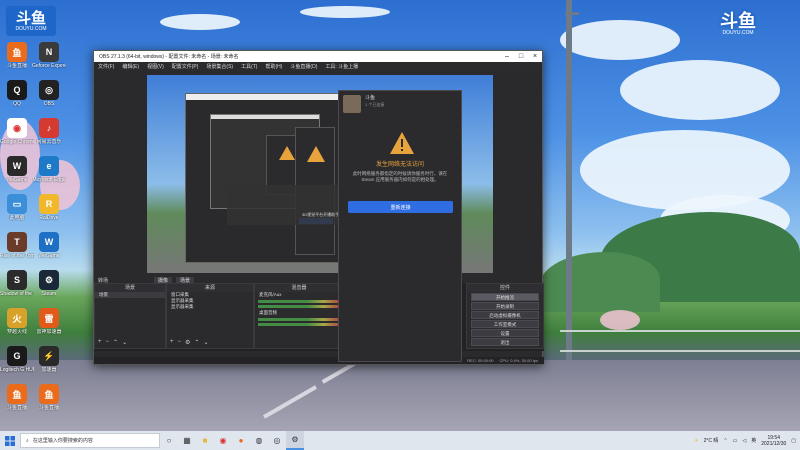  What do you see at coordinates (17, 356) in the screenshot?
I see `app-icon: G` at bounding box center [17, 356].